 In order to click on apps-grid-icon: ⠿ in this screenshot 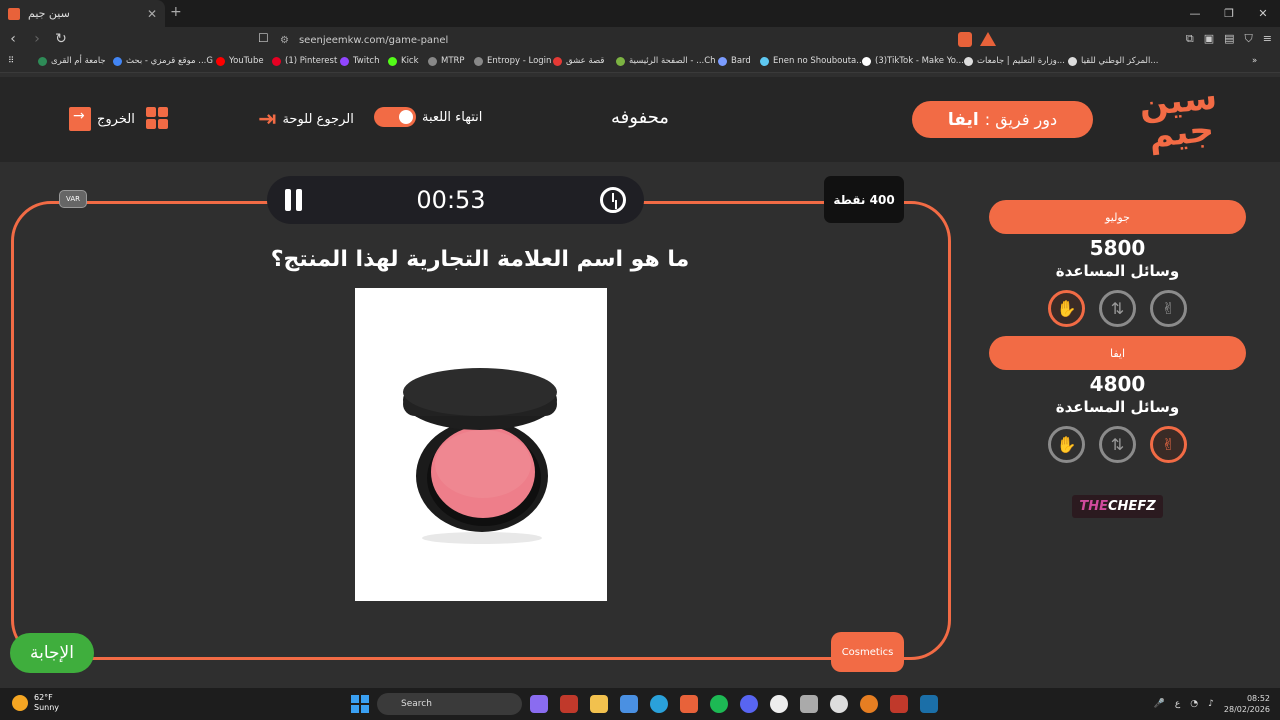, I will do `click(11, 61)`.